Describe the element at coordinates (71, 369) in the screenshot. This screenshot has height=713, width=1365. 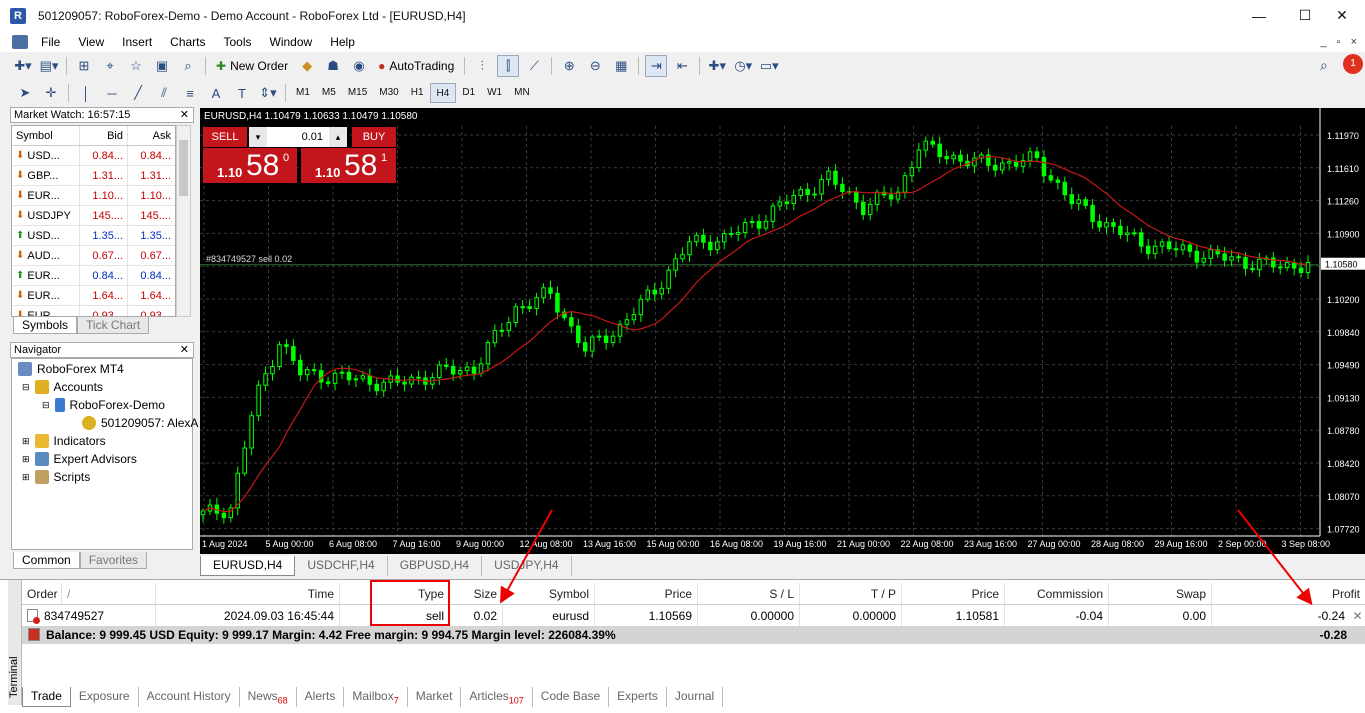
I see `nav-root: RoboForex MT4` at that location.